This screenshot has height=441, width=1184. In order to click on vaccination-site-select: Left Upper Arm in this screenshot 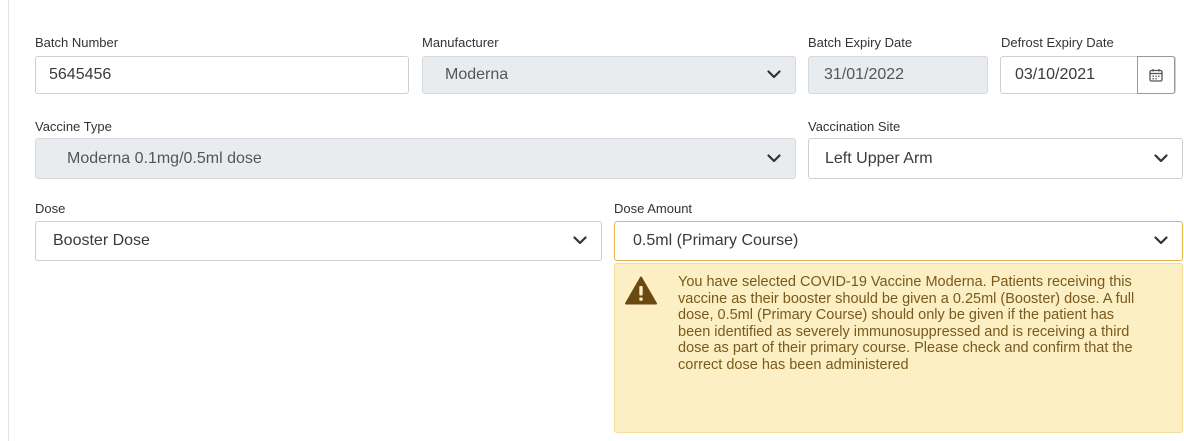, I will do `click(995, 158)`.